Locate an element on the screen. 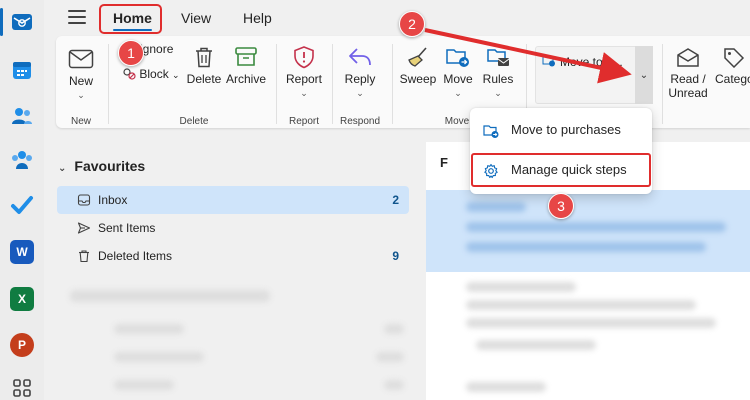  gear-icon is located at coordinates (491, 171).